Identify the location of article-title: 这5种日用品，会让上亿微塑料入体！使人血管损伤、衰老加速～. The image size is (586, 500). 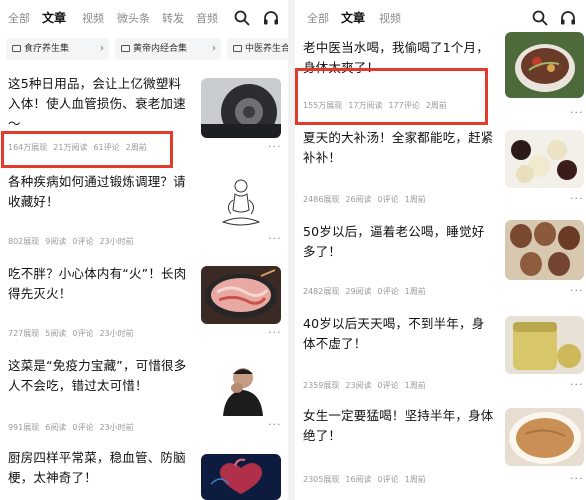
(100, 104).